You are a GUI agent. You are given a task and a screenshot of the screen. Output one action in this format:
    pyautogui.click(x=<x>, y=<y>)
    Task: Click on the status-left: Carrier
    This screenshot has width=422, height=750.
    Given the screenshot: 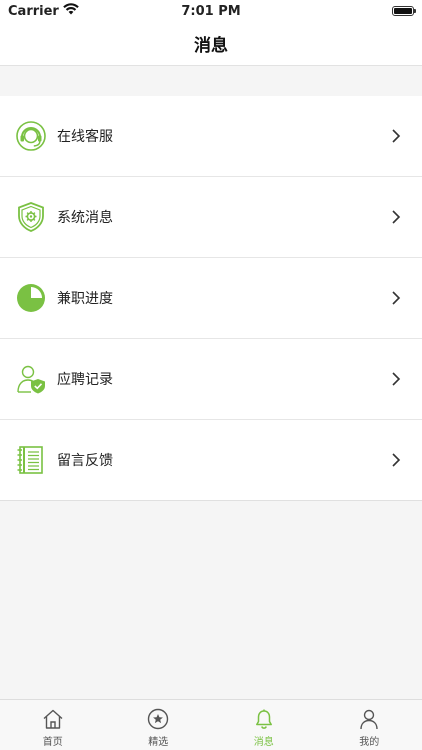 What is the action you would take?
    pyautogui.click(x=43, y=11)
    